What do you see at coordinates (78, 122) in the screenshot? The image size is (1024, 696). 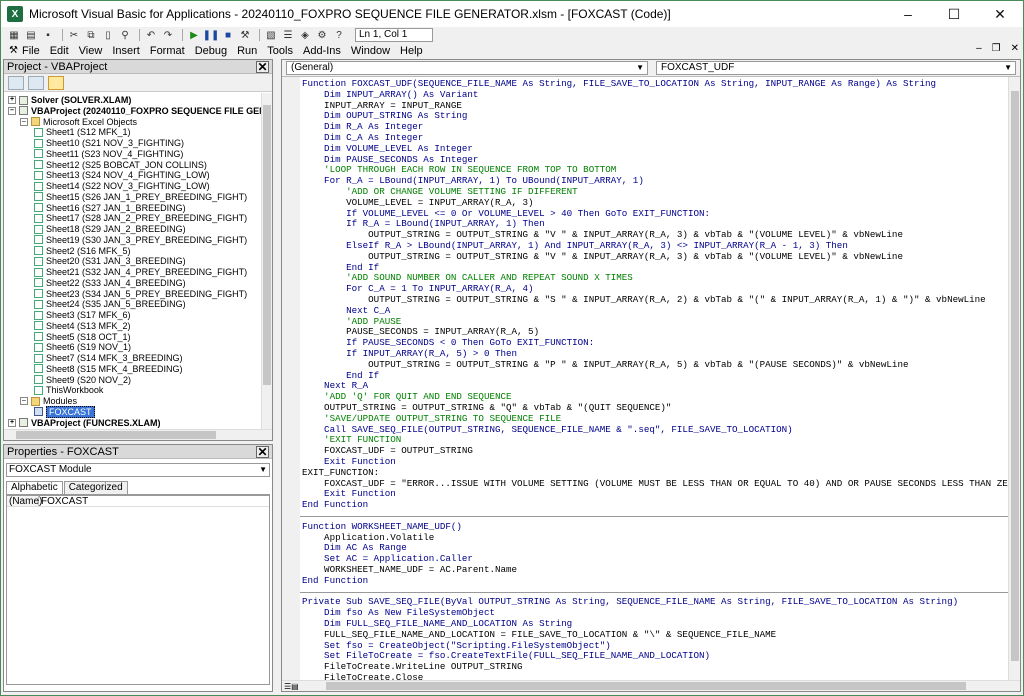 I see `tree-node: – Microsoft Excel Objects` at bounding box center [78, 122].